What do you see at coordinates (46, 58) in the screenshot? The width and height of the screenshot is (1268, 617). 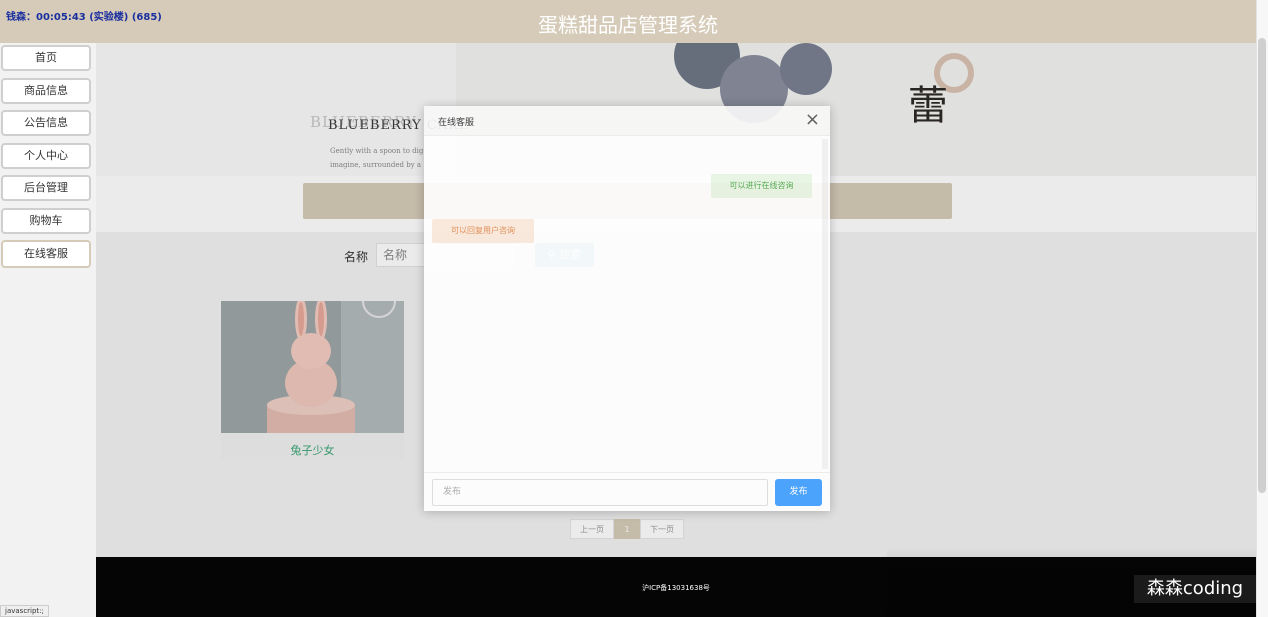 I see `sidebar-item-home: 首页` at bounding box center [46, 58].